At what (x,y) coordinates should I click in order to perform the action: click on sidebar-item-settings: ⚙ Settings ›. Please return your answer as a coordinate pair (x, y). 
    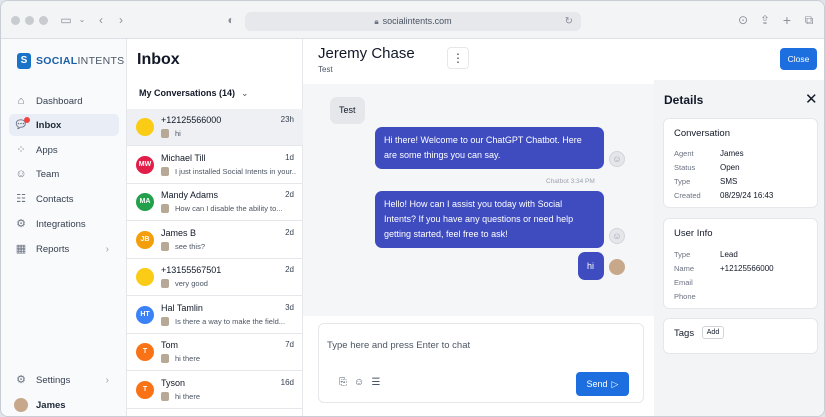
    Looking at the image, I should click on (64, 380).